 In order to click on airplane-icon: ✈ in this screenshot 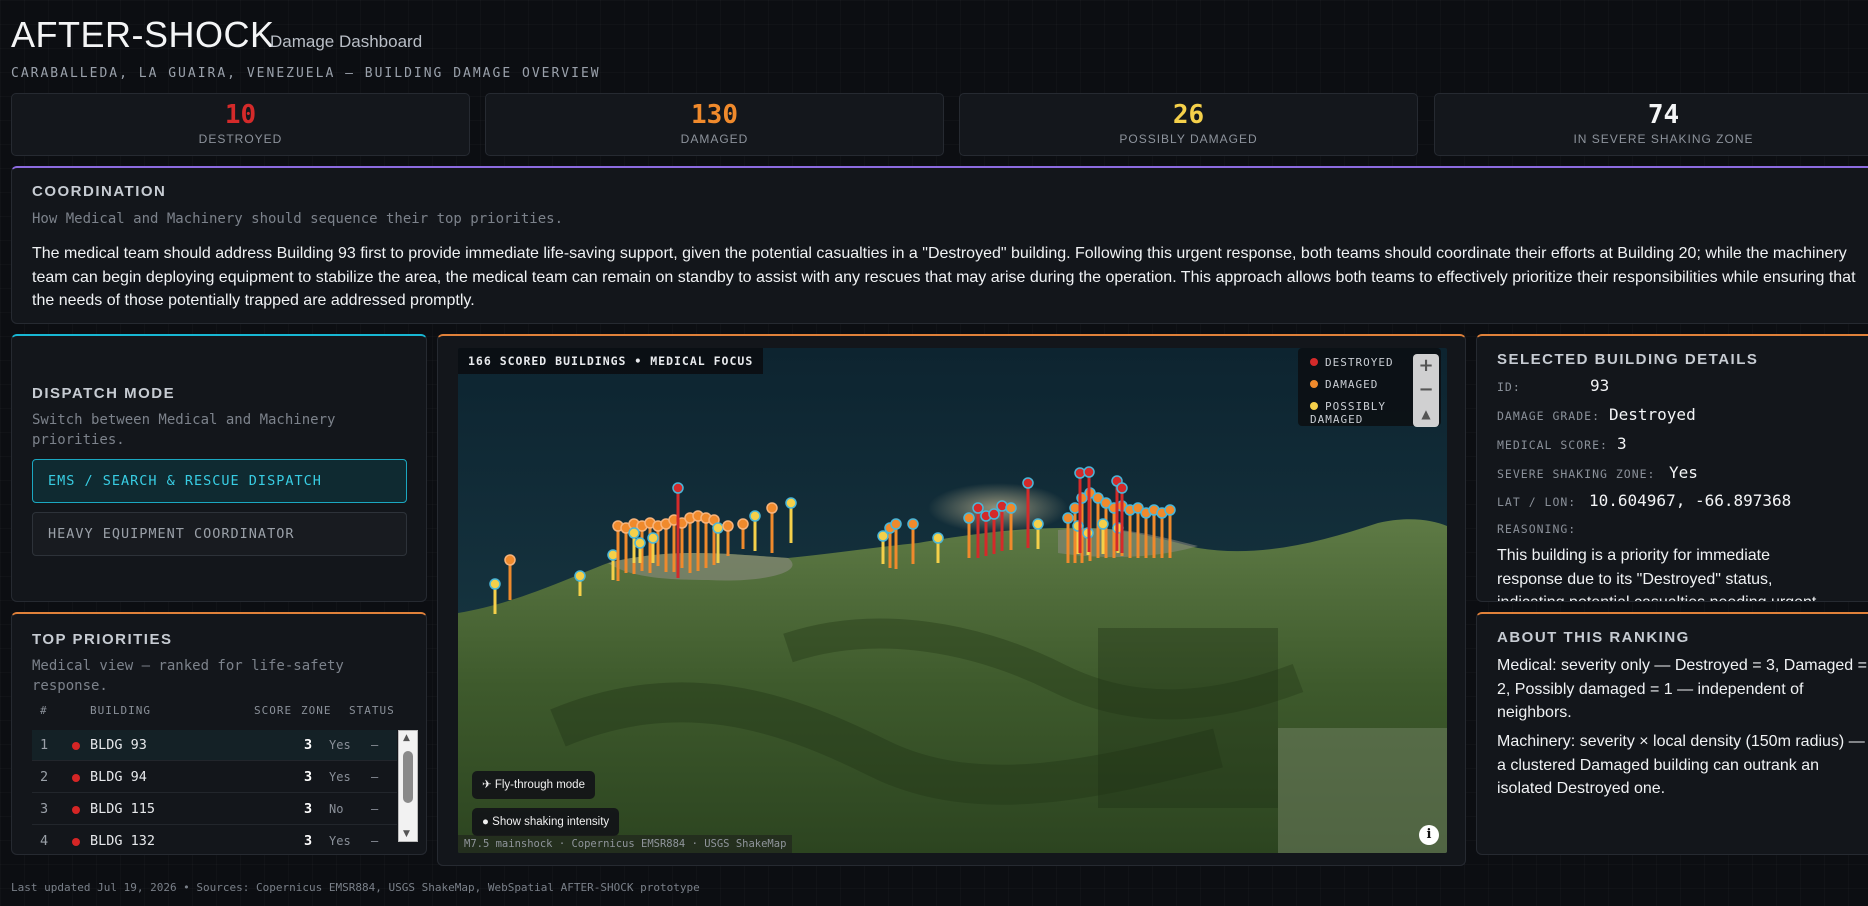, I will do `click(487, 785)`.